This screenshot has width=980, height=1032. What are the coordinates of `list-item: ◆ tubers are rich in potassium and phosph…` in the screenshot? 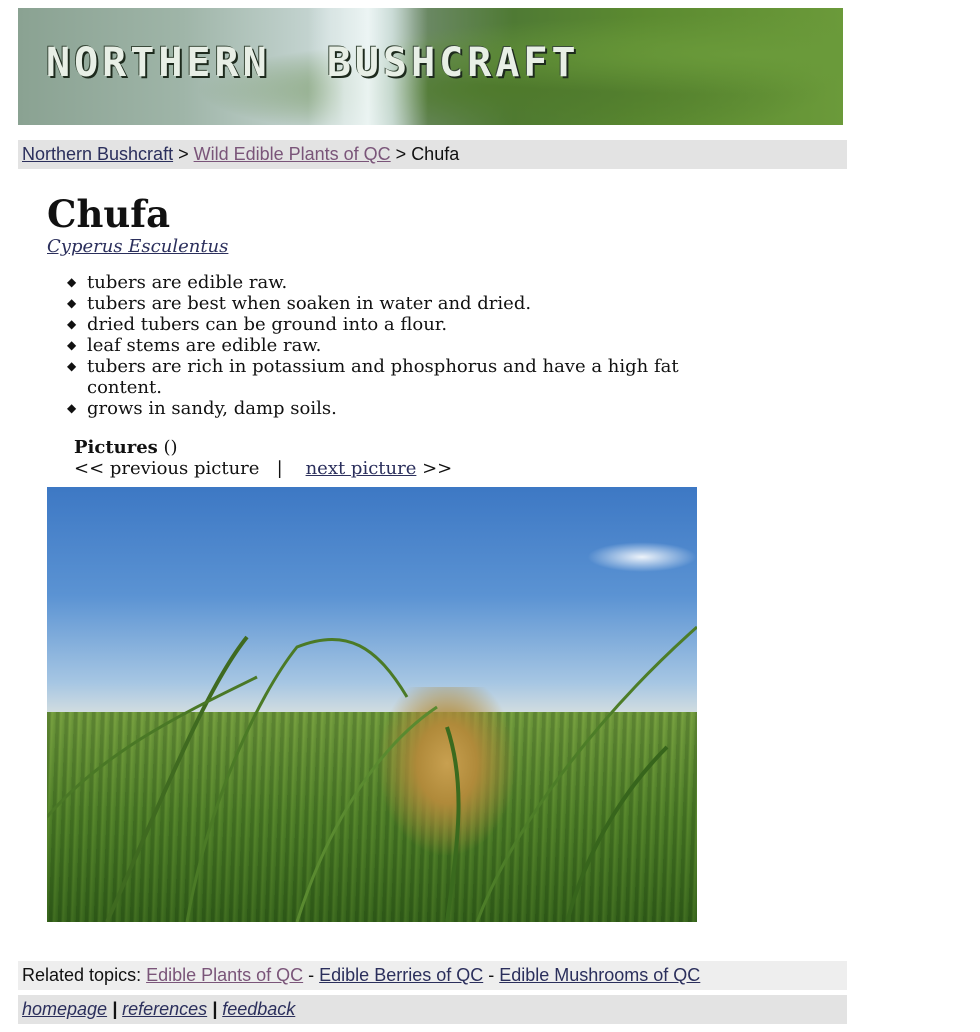 It's located at (373, 377).